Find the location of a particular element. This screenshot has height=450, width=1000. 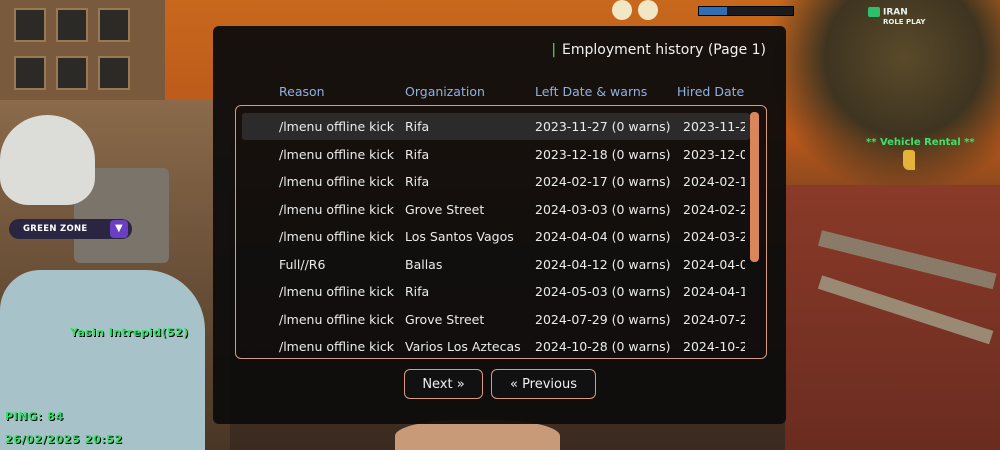

health-bar is located at coordinates (746, 11).